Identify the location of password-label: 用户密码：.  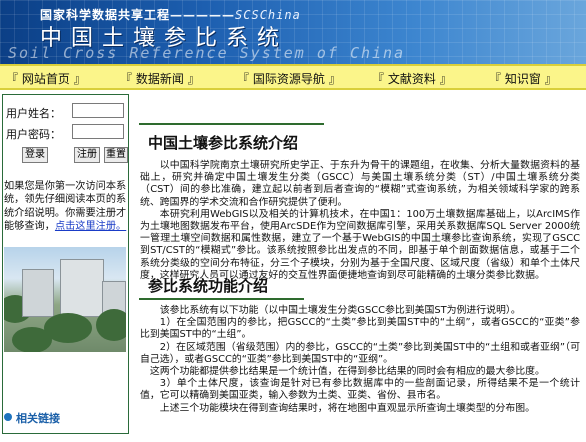
(33, 134).